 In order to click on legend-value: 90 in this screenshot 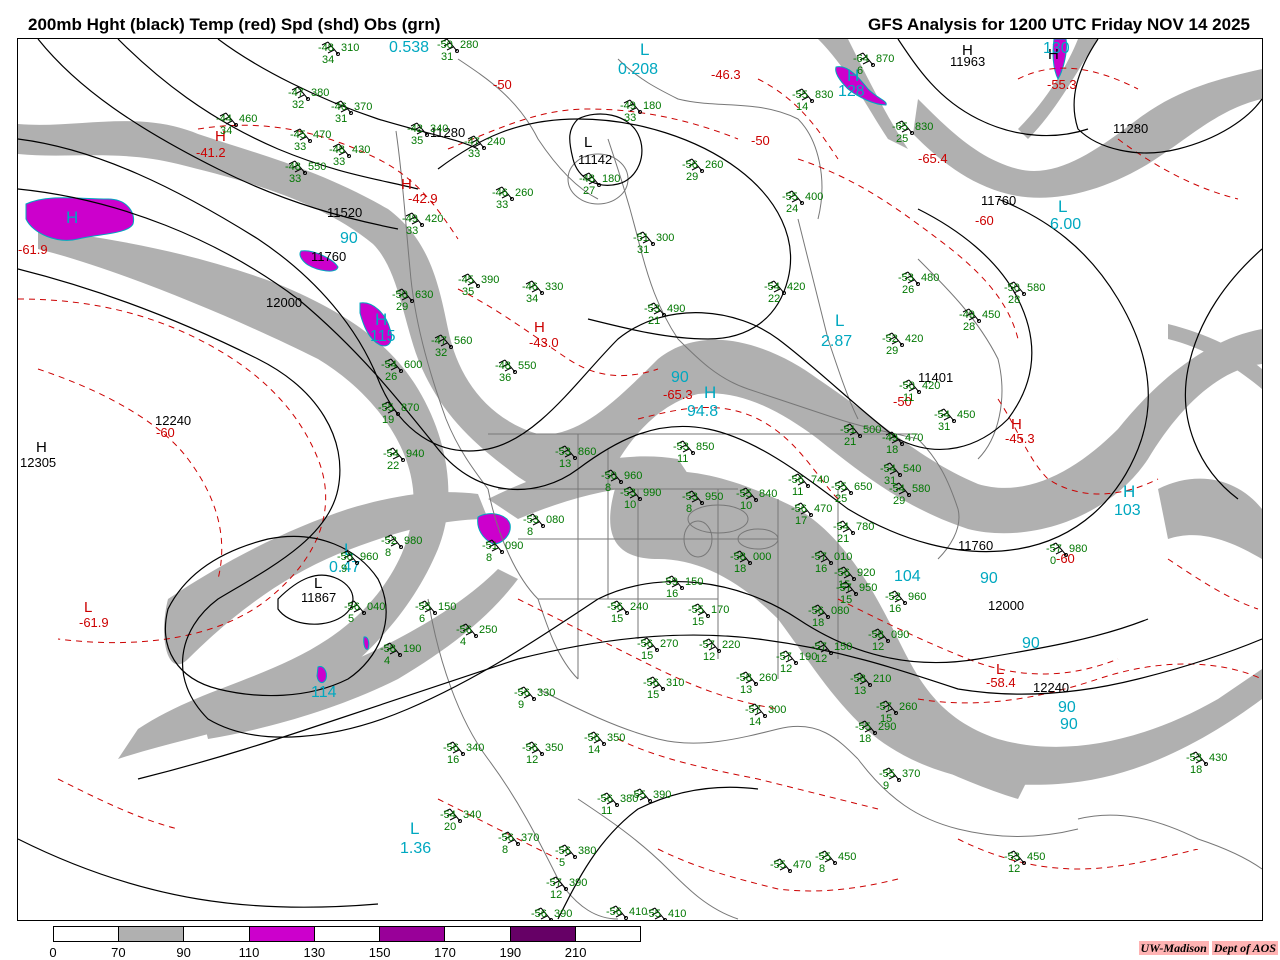, I will do `click(183, 952)`.